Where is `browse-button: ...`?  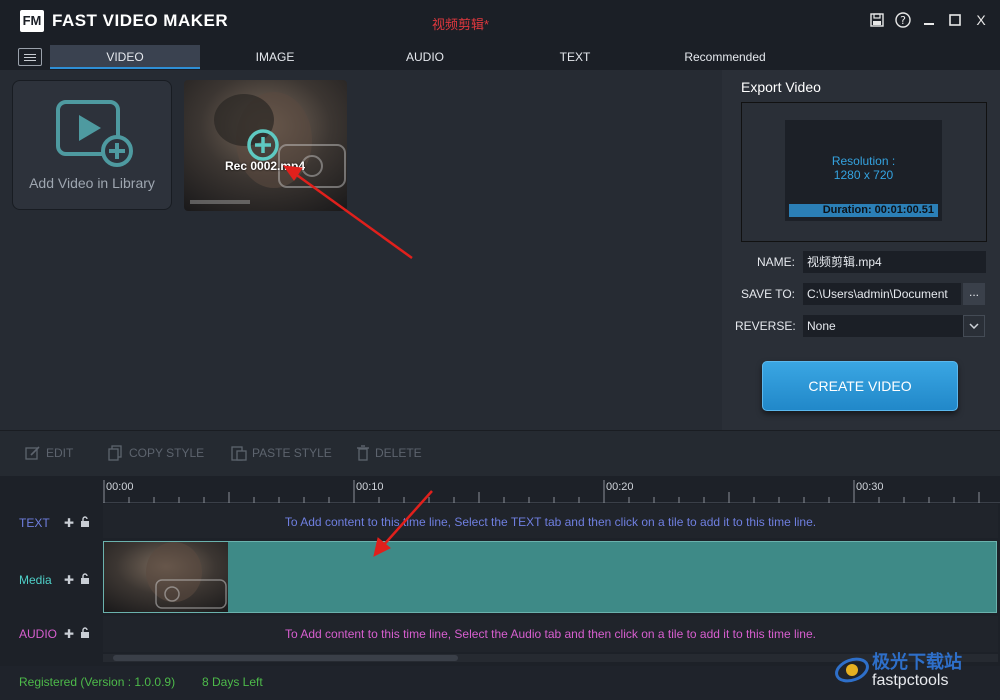 browse-button: ... is located at coordinates (974, 294).